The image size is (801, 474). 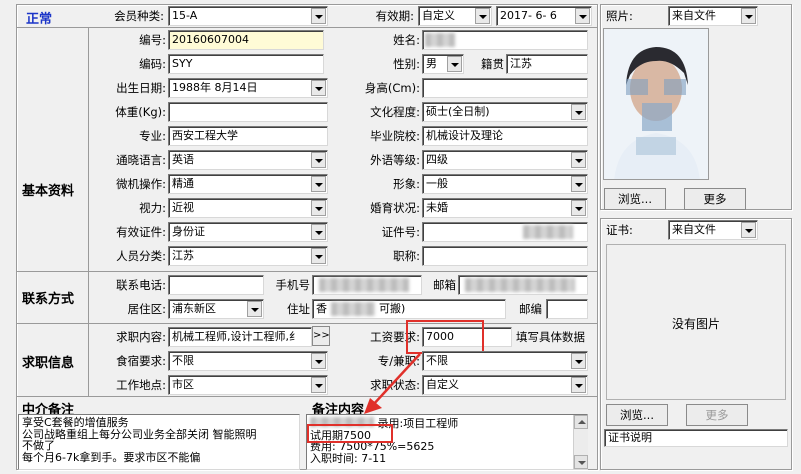 I want to click on email-input, so click(x=523, y=285).